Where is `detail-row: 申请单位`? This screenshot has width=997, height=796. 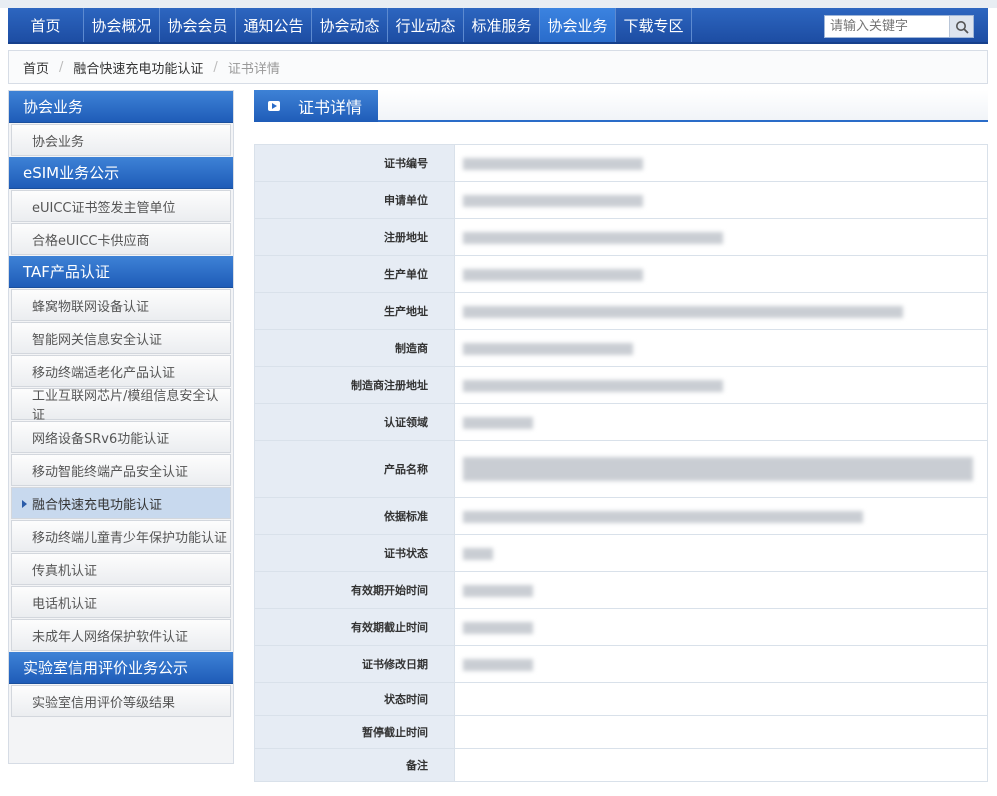 detail-row: 申请单位 is located at coordinates (621, 200).